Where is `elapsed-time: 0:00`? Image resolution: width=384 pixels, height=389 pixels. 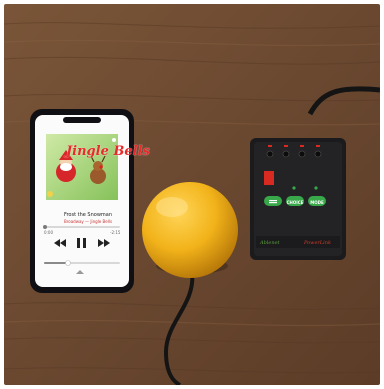 elapsed-time: 0:00 is located at coordinates (48, 232).